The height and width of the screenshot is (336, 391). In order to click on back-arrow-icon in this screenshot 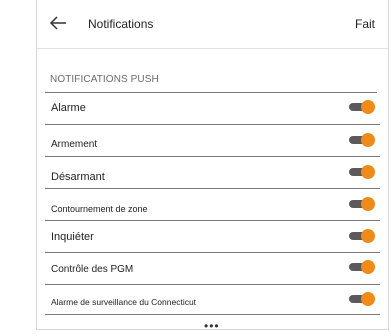, I will do `click(58, 23)`.